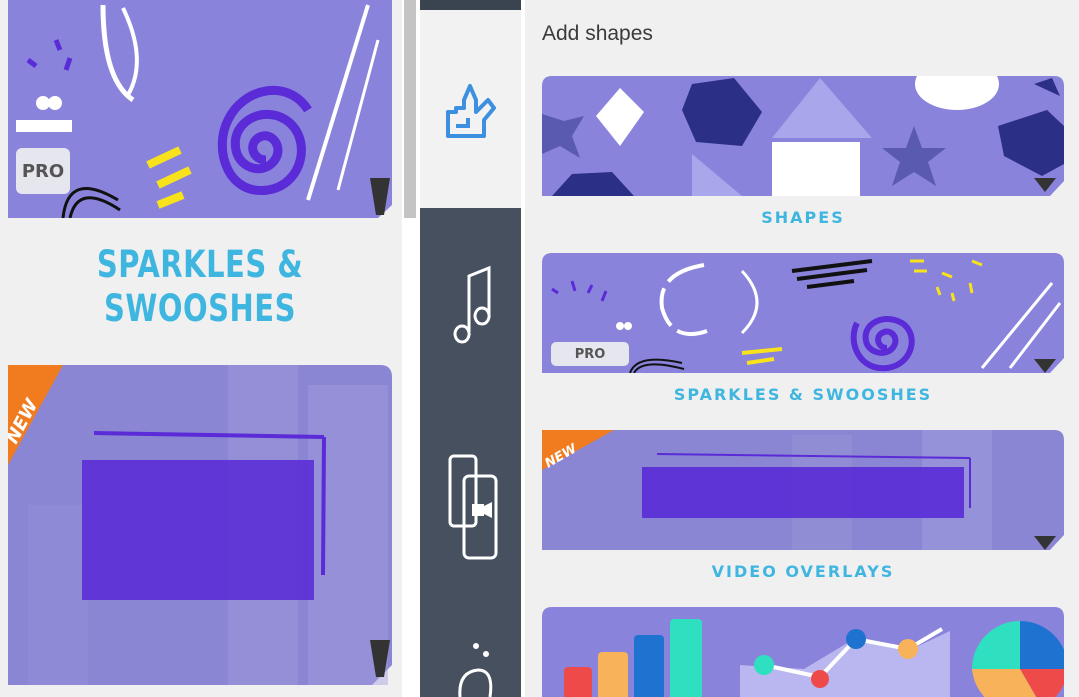  I want to click on sparkles-card: PRO, so click(803, 313).